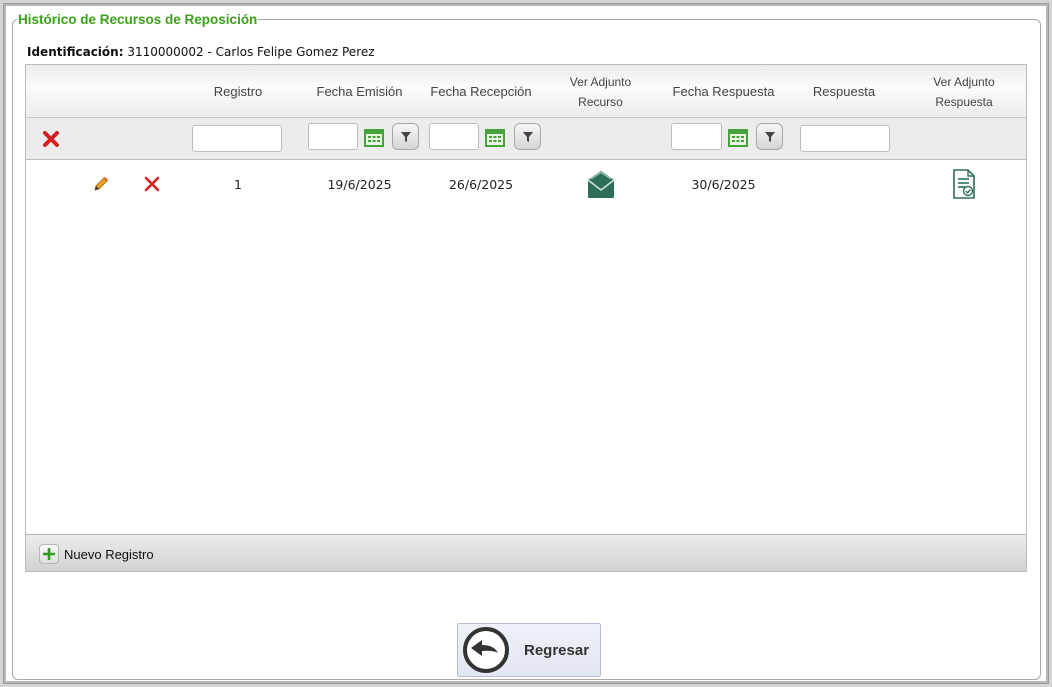 Image resolution: width=1052 pixels, height=687 pixels. I want to click on filter-fecha-emision-input, so click(333, 136).